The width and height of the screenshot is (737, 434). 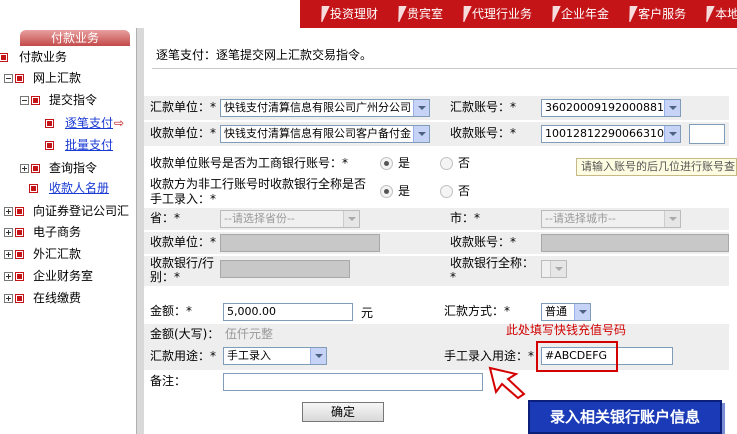 What do you see at coordinates (259, 218) in the screenshot?
I see `province-placeholder: --请选择省份--` at bounding box center [259, 218].